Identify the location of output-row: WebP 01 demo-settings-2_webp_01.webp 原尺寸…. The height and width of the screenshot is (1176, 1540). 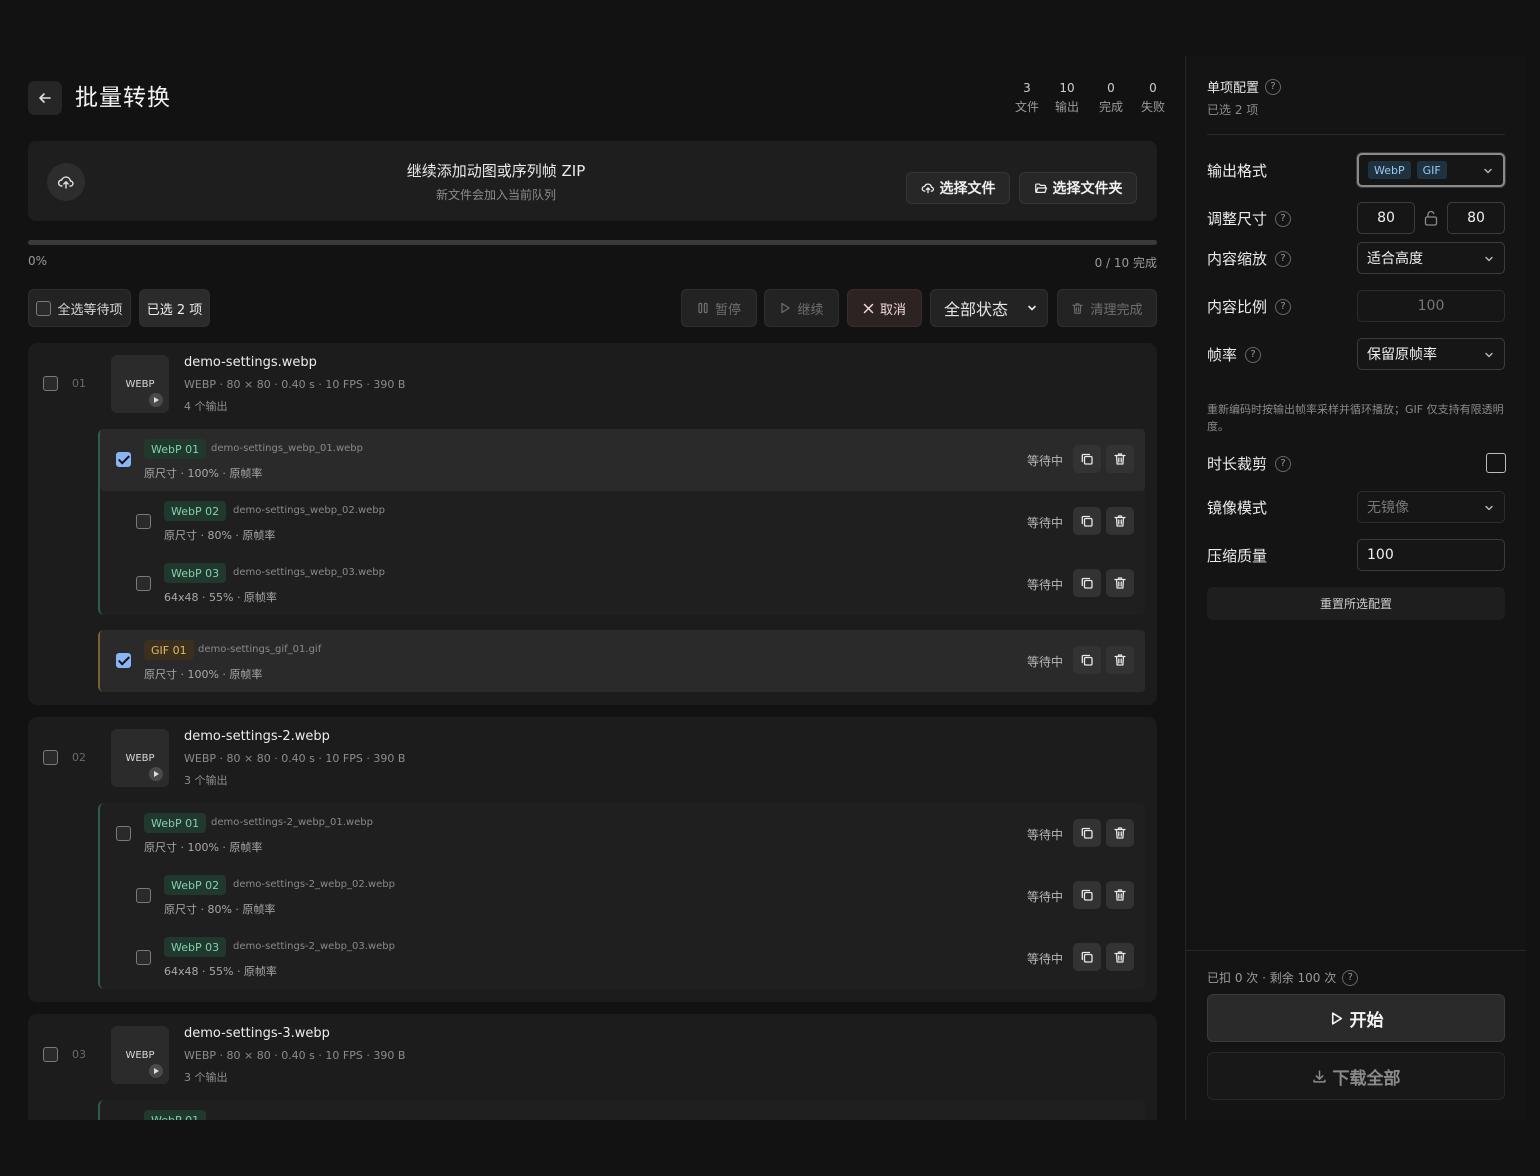
(622, 834).